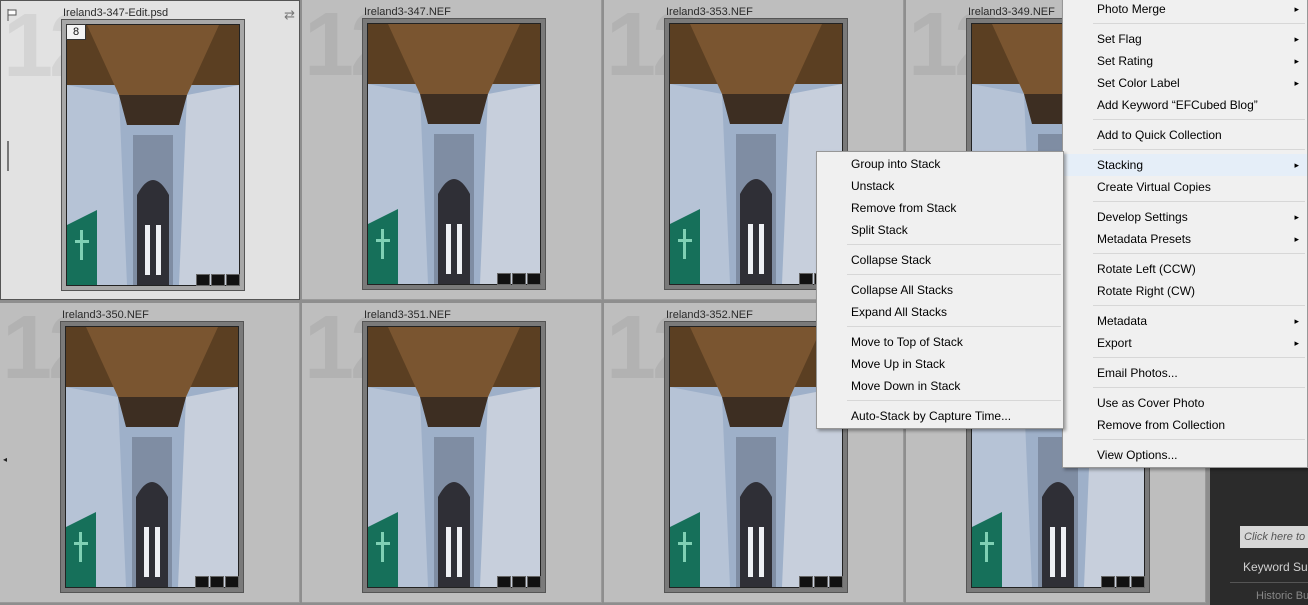  What do you see at coordinates (407, 315) in the screenshot?
I see `file-name: Ireland3-351.NEF` at bounding box center [407, 315].